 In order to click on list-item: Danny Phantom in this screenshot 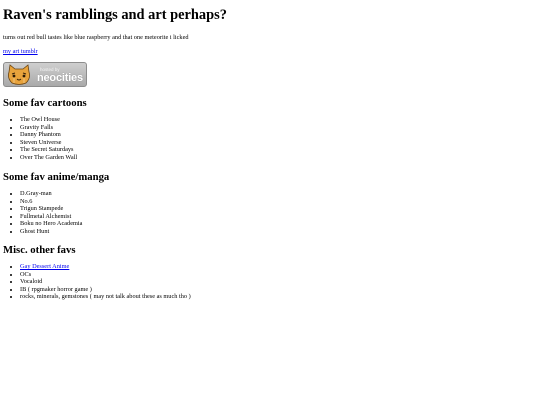, I will do `click(48, 135)`.